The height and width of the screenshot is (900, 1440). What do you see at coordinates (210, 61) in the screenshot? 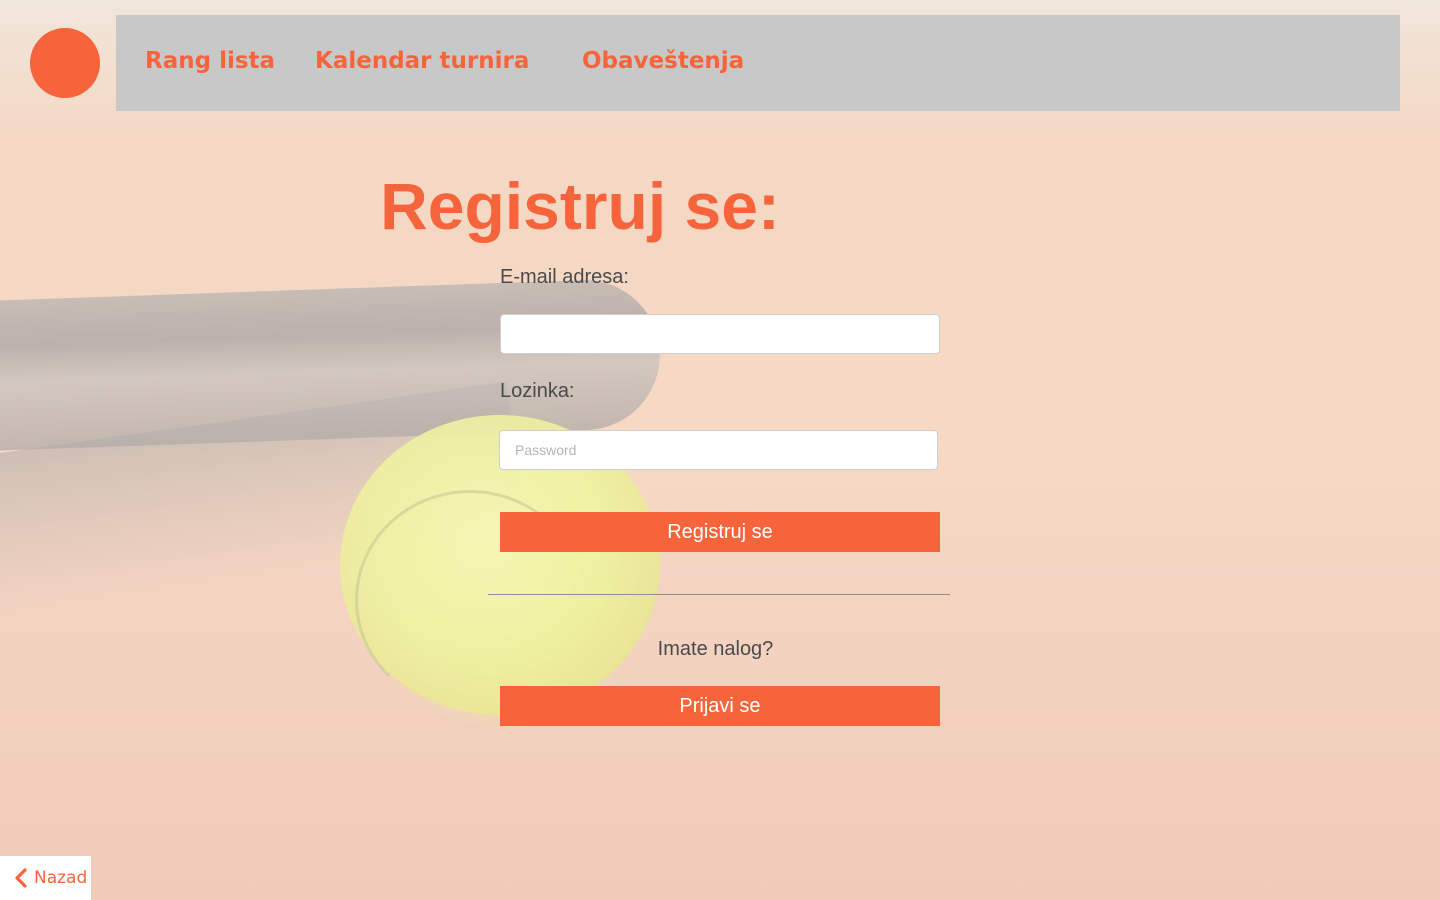
I see `nav-link-rang-lista: Rang lista` at bounding box center [210, 61].